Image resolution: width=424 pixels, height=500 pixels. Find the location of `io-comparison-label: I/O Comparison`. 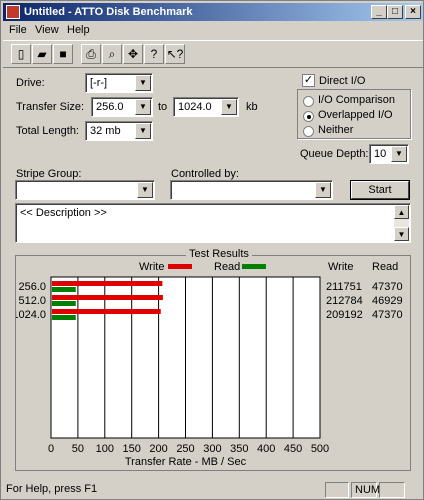

io-comparison-label: I/O Comparison is located at coordinates (357, 100).